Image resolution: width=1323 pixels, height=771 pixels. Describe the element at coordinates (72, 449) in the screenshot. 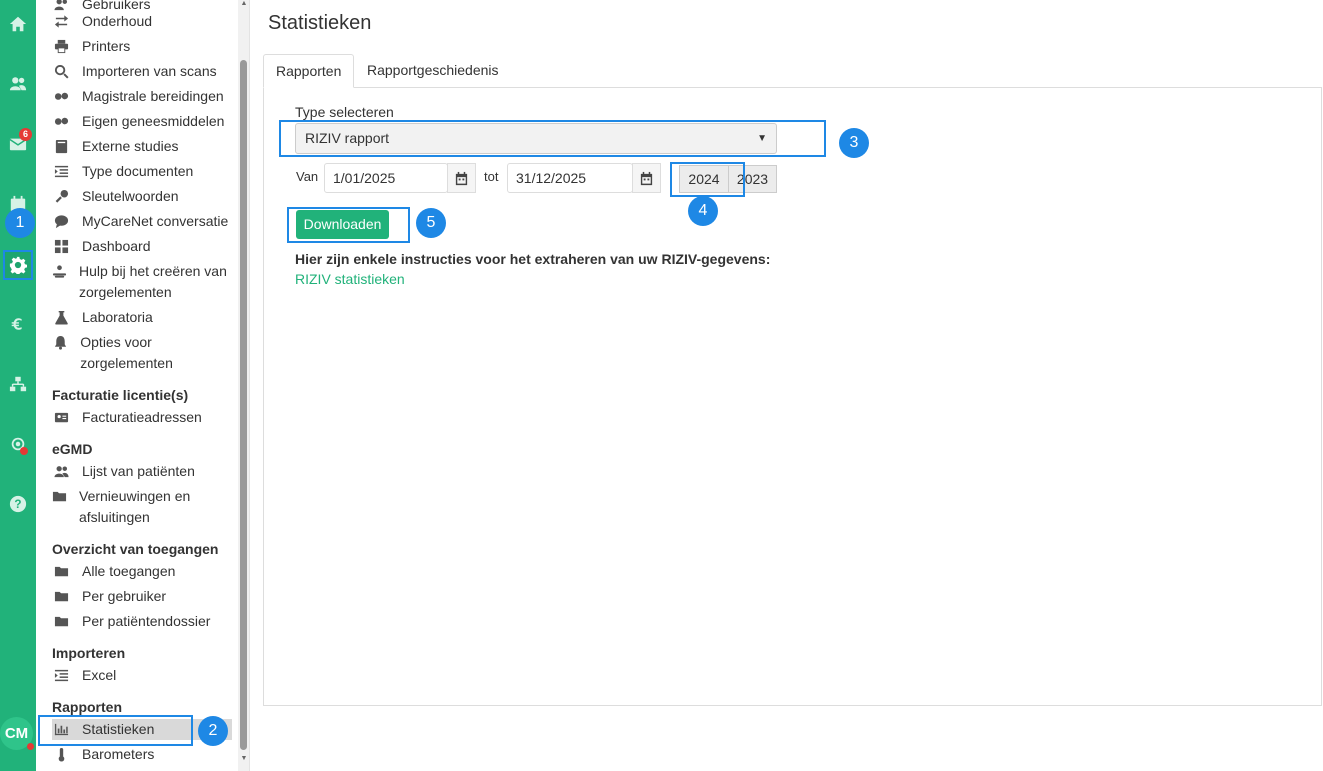

I see `section-egmd: eGMD` at that location.